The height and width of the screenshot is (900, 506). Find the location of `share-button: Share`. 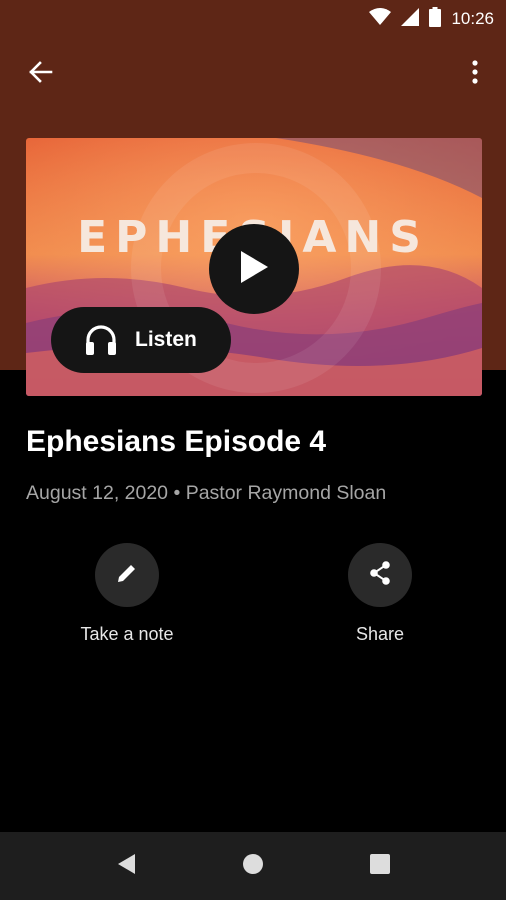

share-button: Share is located at coordinates (380, 594).